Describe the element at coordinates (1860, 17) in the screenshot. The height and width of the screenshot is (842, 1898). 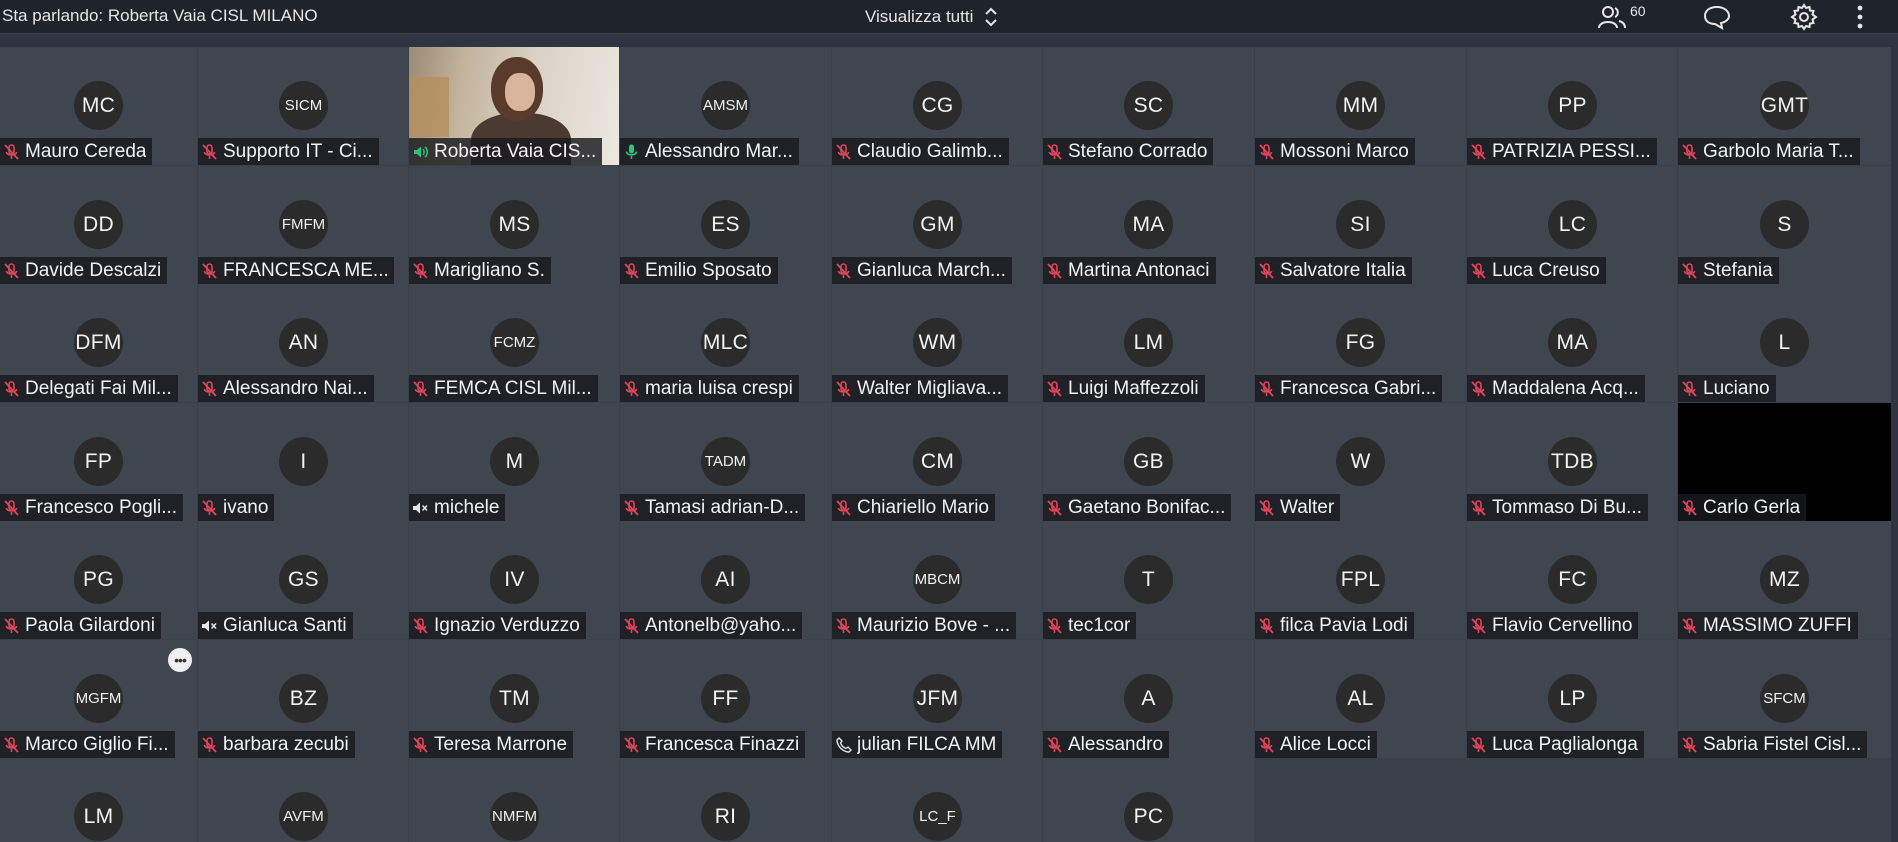
I see `more-options-button` at that location.